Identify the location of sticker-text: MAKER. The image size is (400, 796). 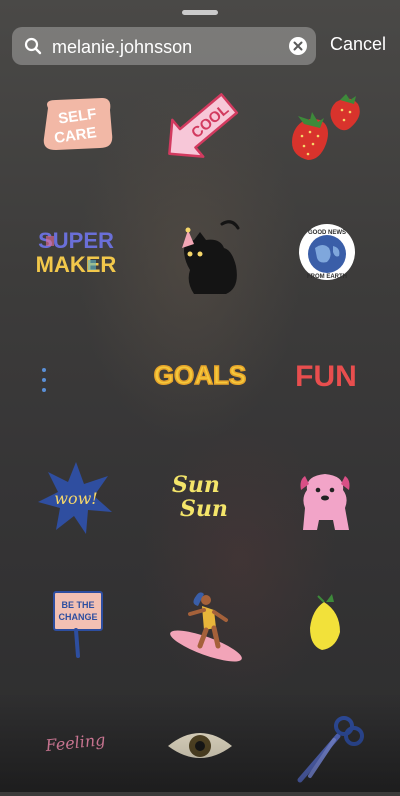
(76, 264).